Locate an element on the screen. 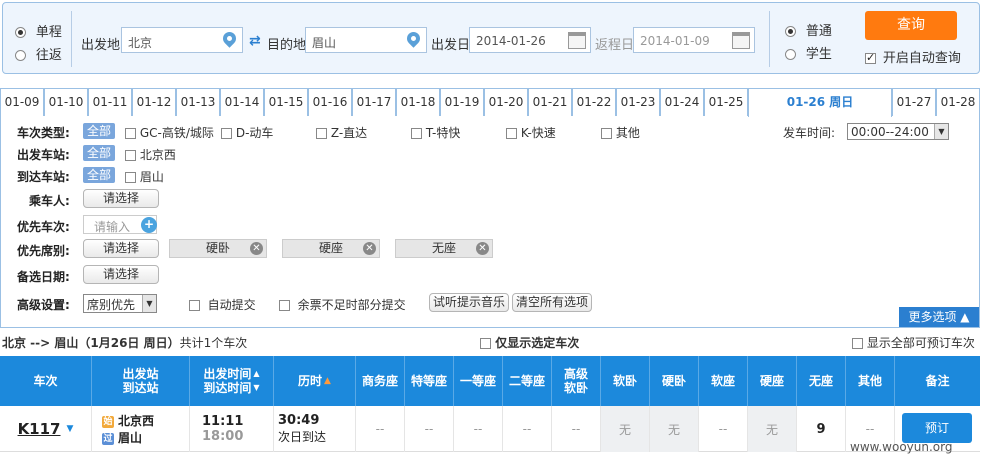 The height and width of the screenshot is (459, 992). priority-train-input: 请输入 + is located at coordinates (120, 224).